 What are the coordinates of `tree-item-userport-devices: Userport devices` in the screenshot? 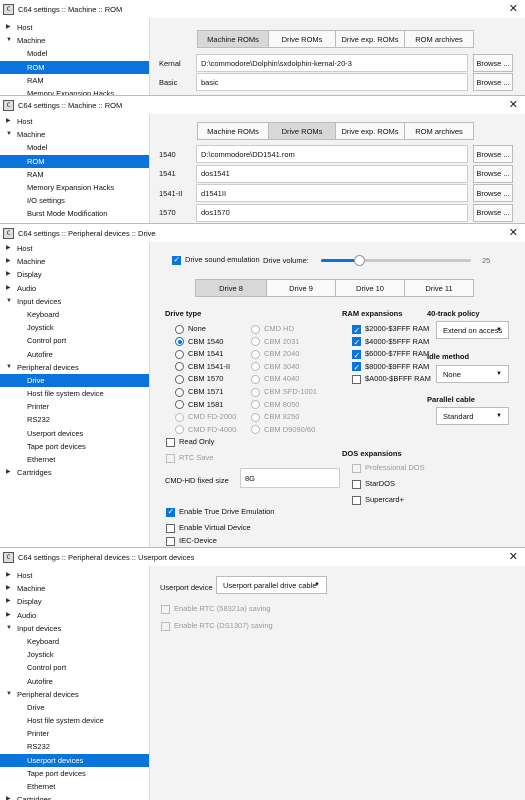 It's located at (74, 433).